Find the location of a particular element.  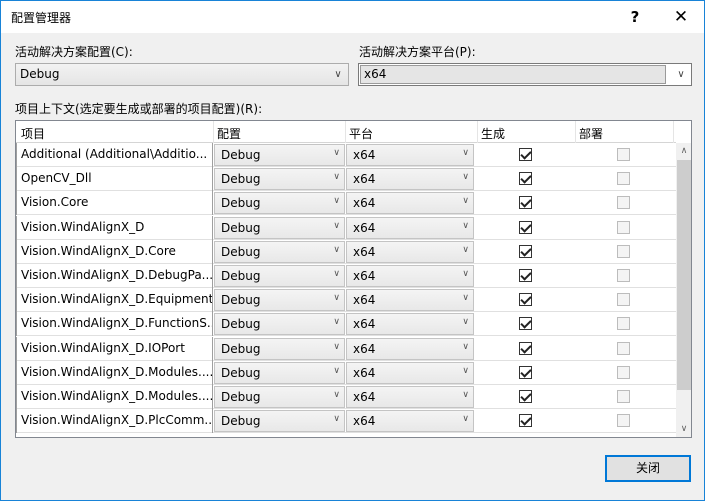

active-platform-value: x64 is located at coordinates (375, 74).